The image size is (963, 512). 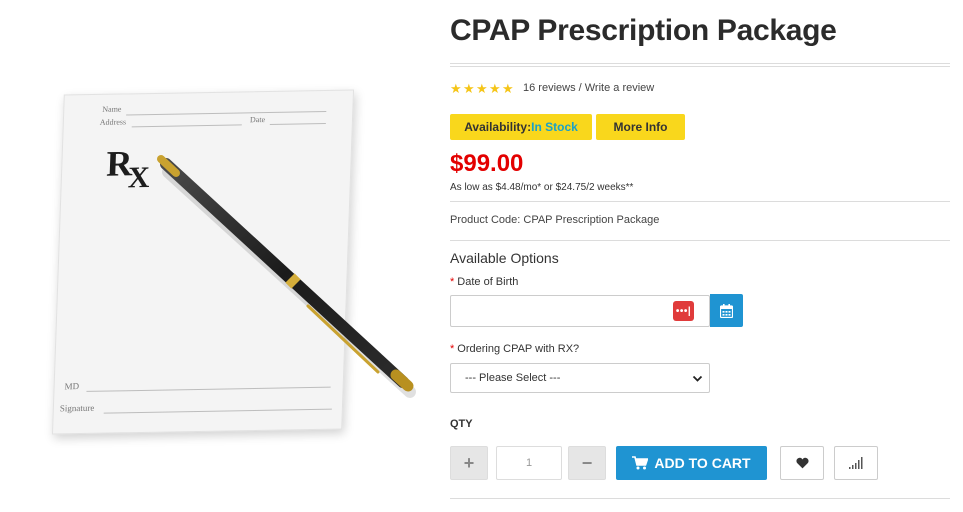 I want to click on write-review-link: Write a review, so click(x=619, y=88).